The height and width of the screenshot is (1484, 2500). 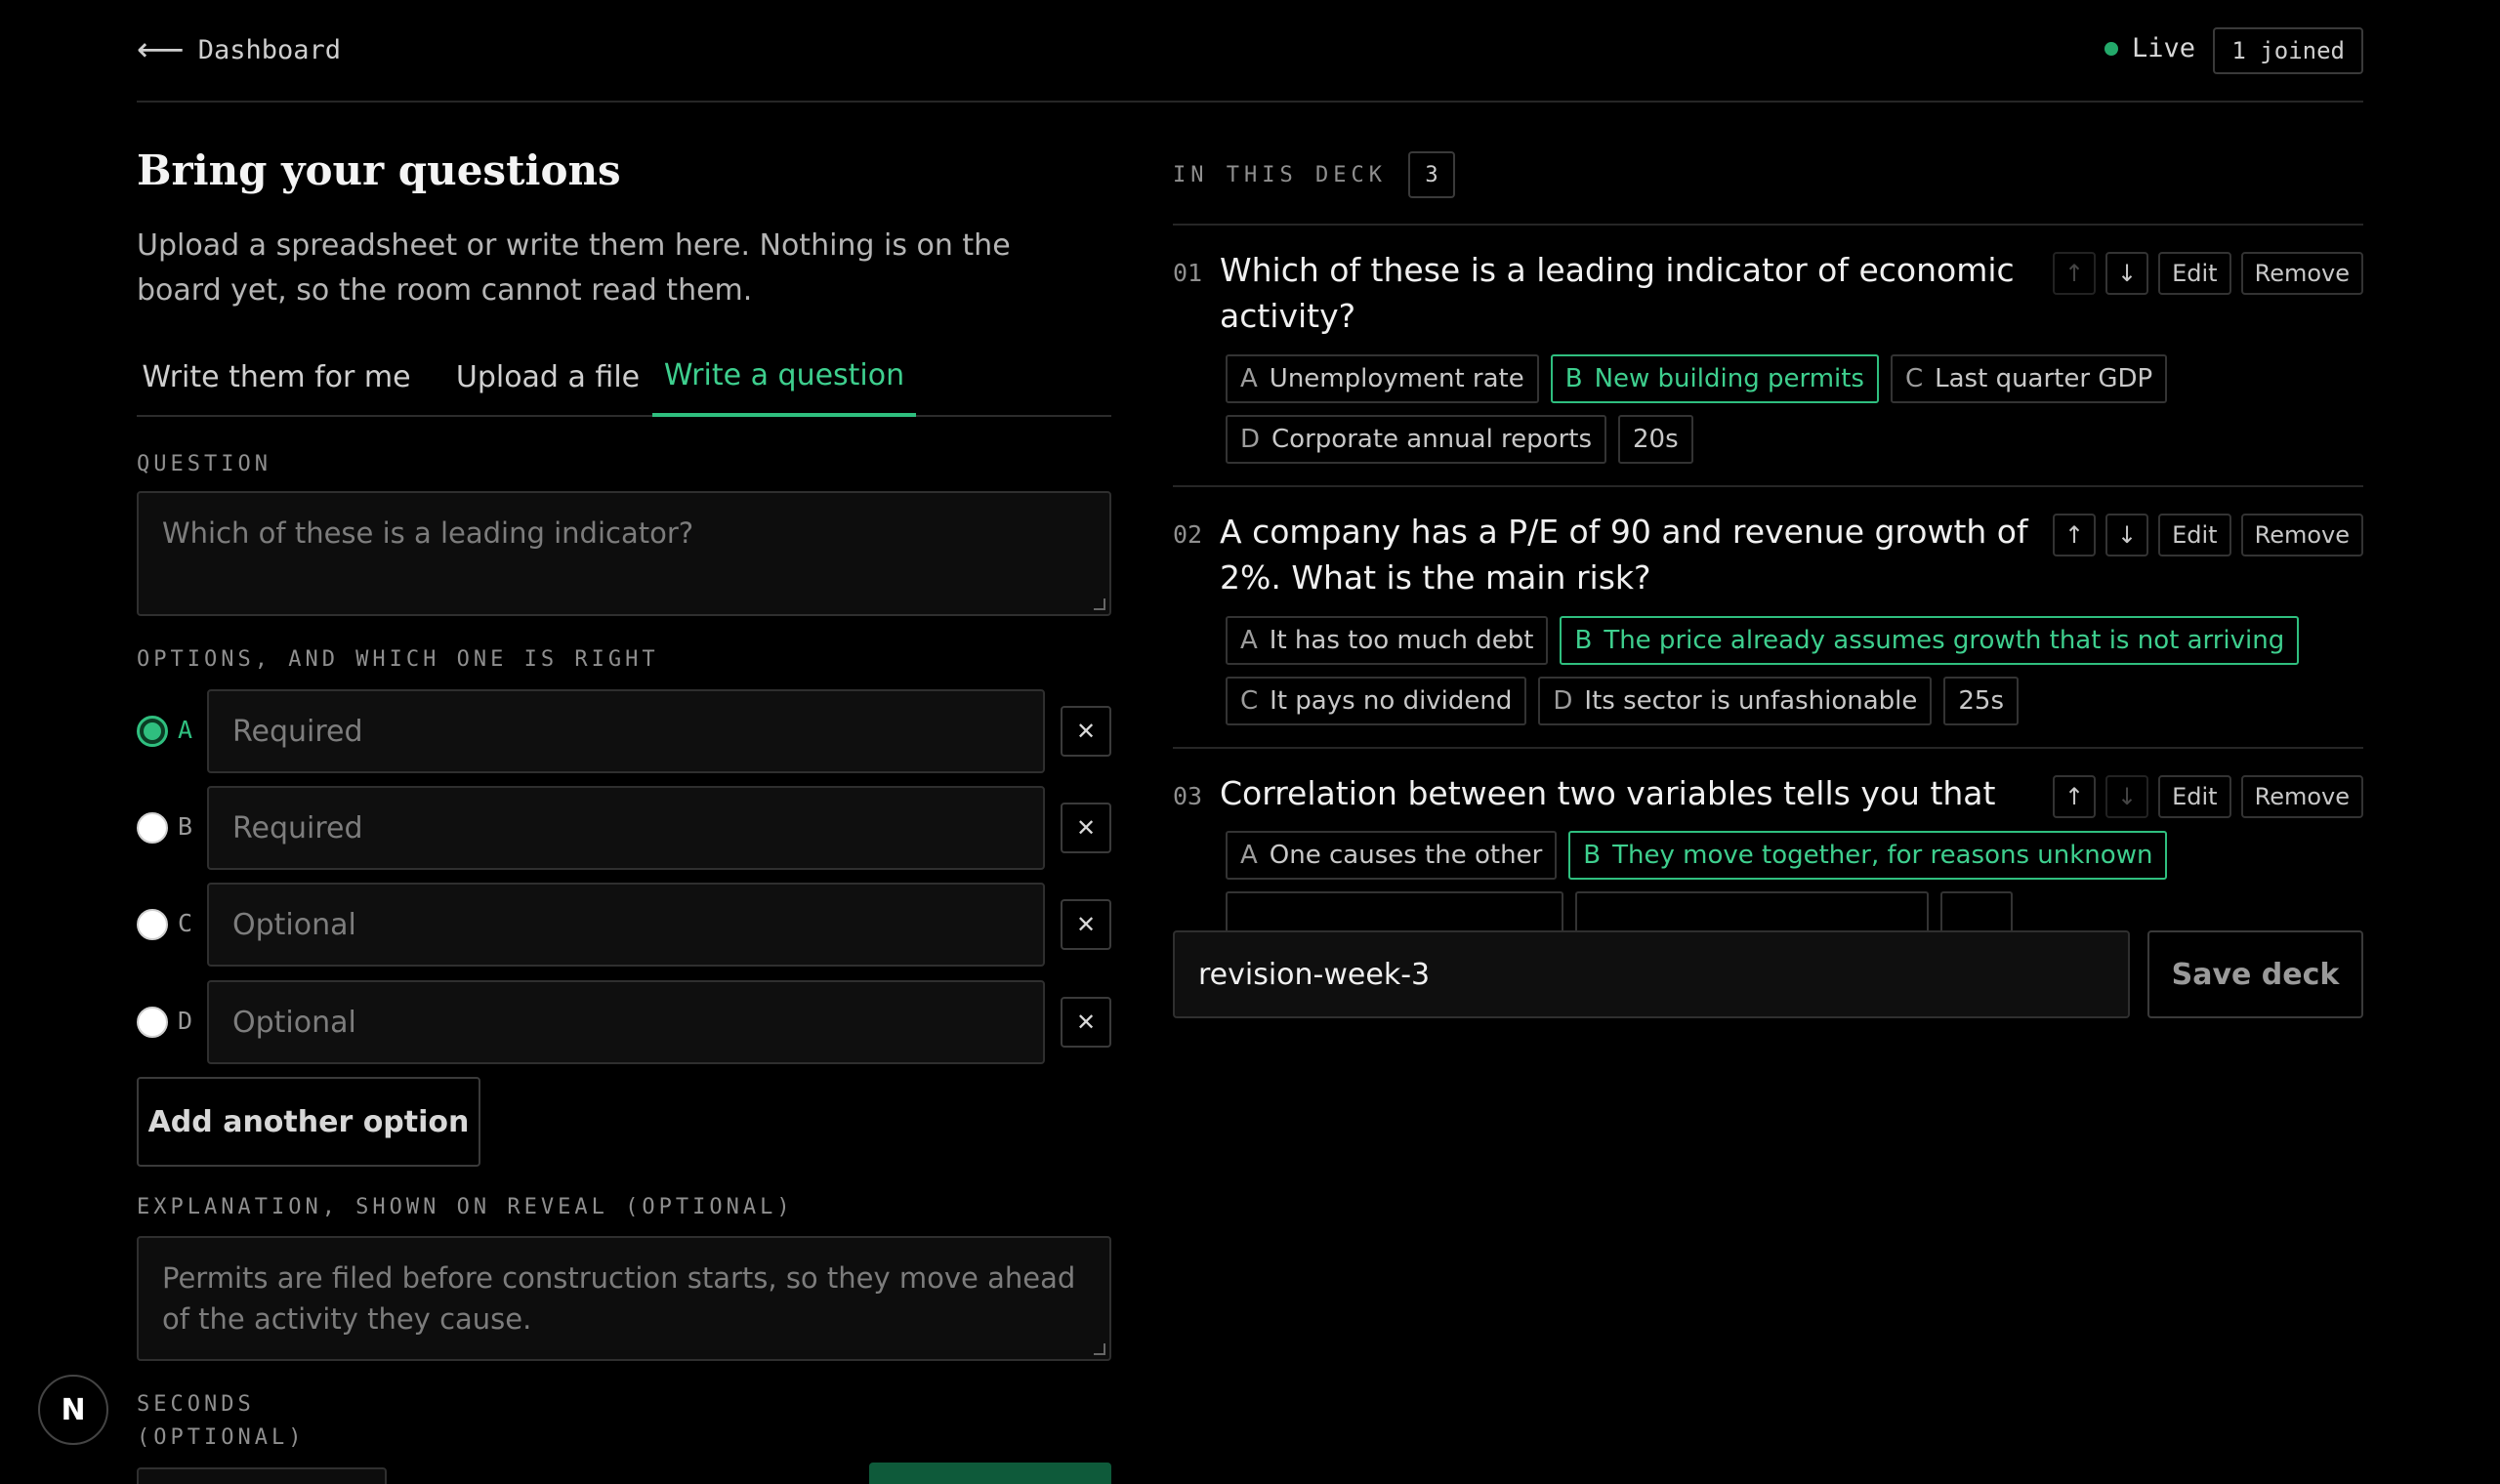 I want to click on option-b-input: Required, so click(x=626, y=828).